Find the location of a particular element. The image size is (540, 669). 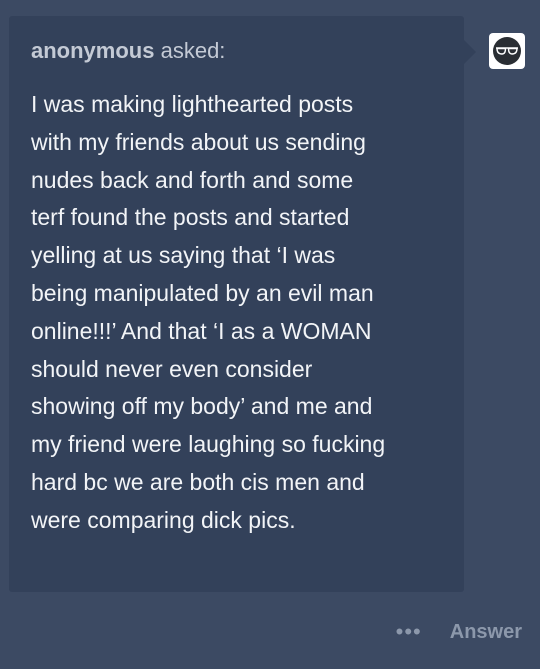

sunglasses-face-icon is located at coordinates (507, 51).